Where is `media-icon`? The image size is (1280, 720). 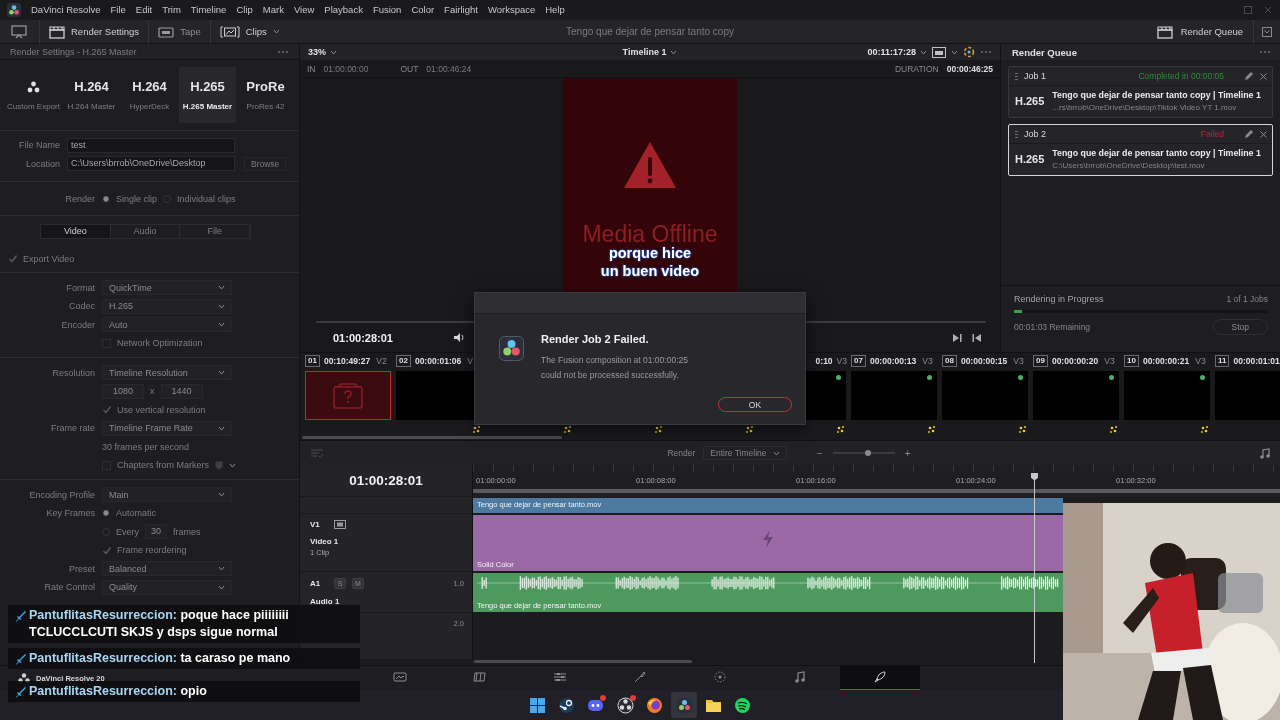
media-icon is located at coordinates (400, 677).